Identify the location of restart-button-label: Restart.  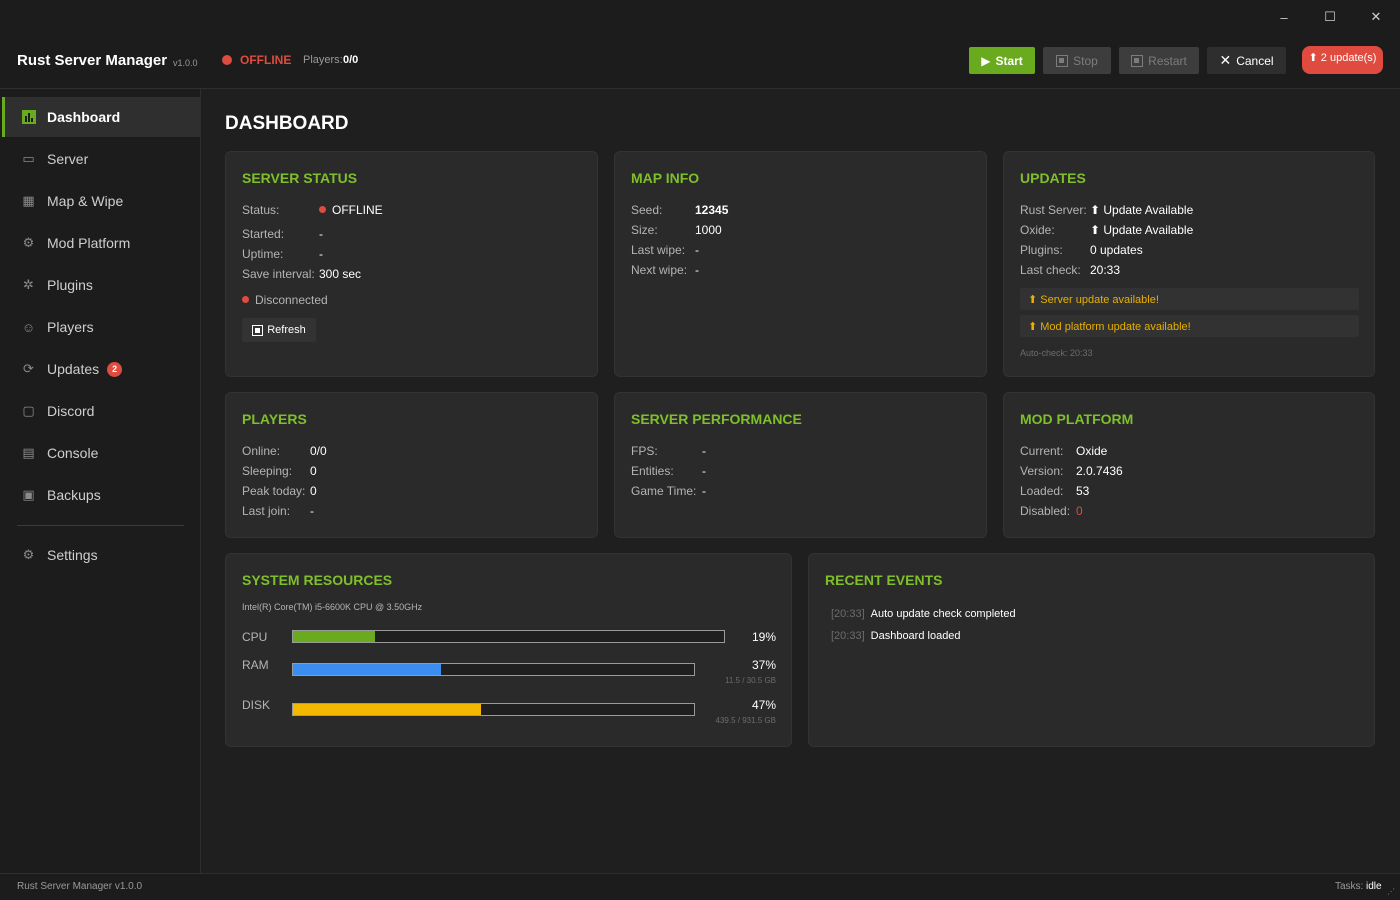
(1167, 60).